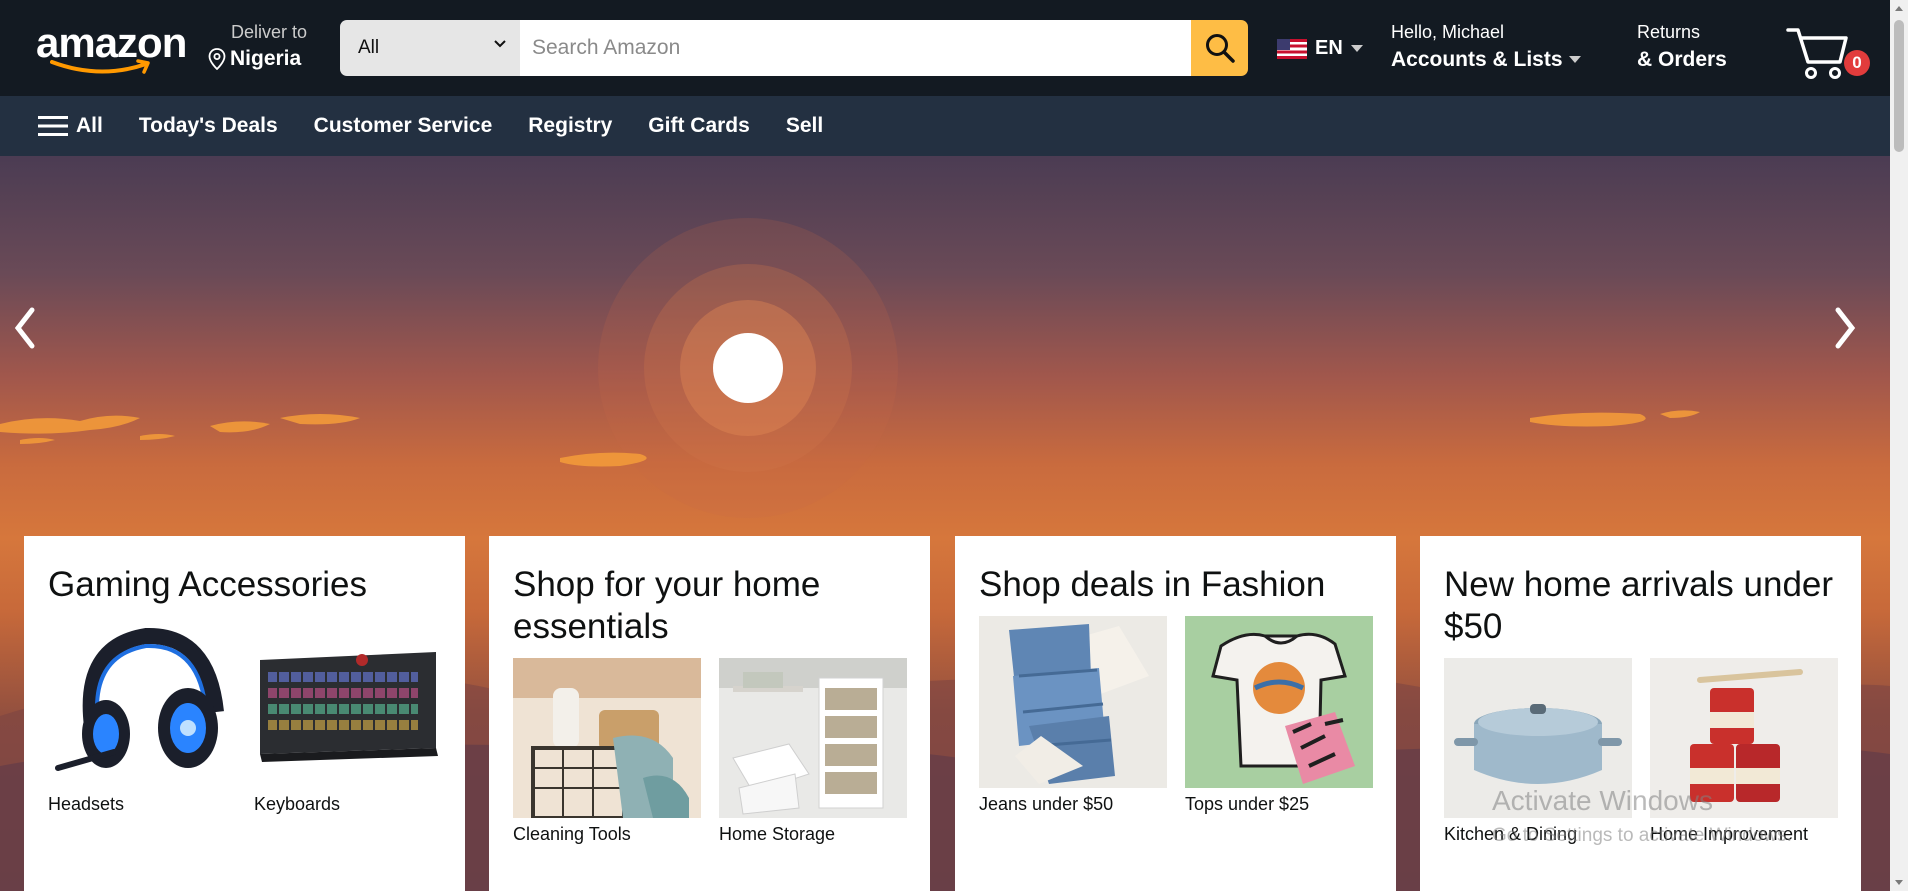 Image resolution: width=1908 pixels, height=891 pixels. Describe the element at coordinates (1639, 605) in the screenshot. I see `card-title: New home arrivals under $50` at that location.